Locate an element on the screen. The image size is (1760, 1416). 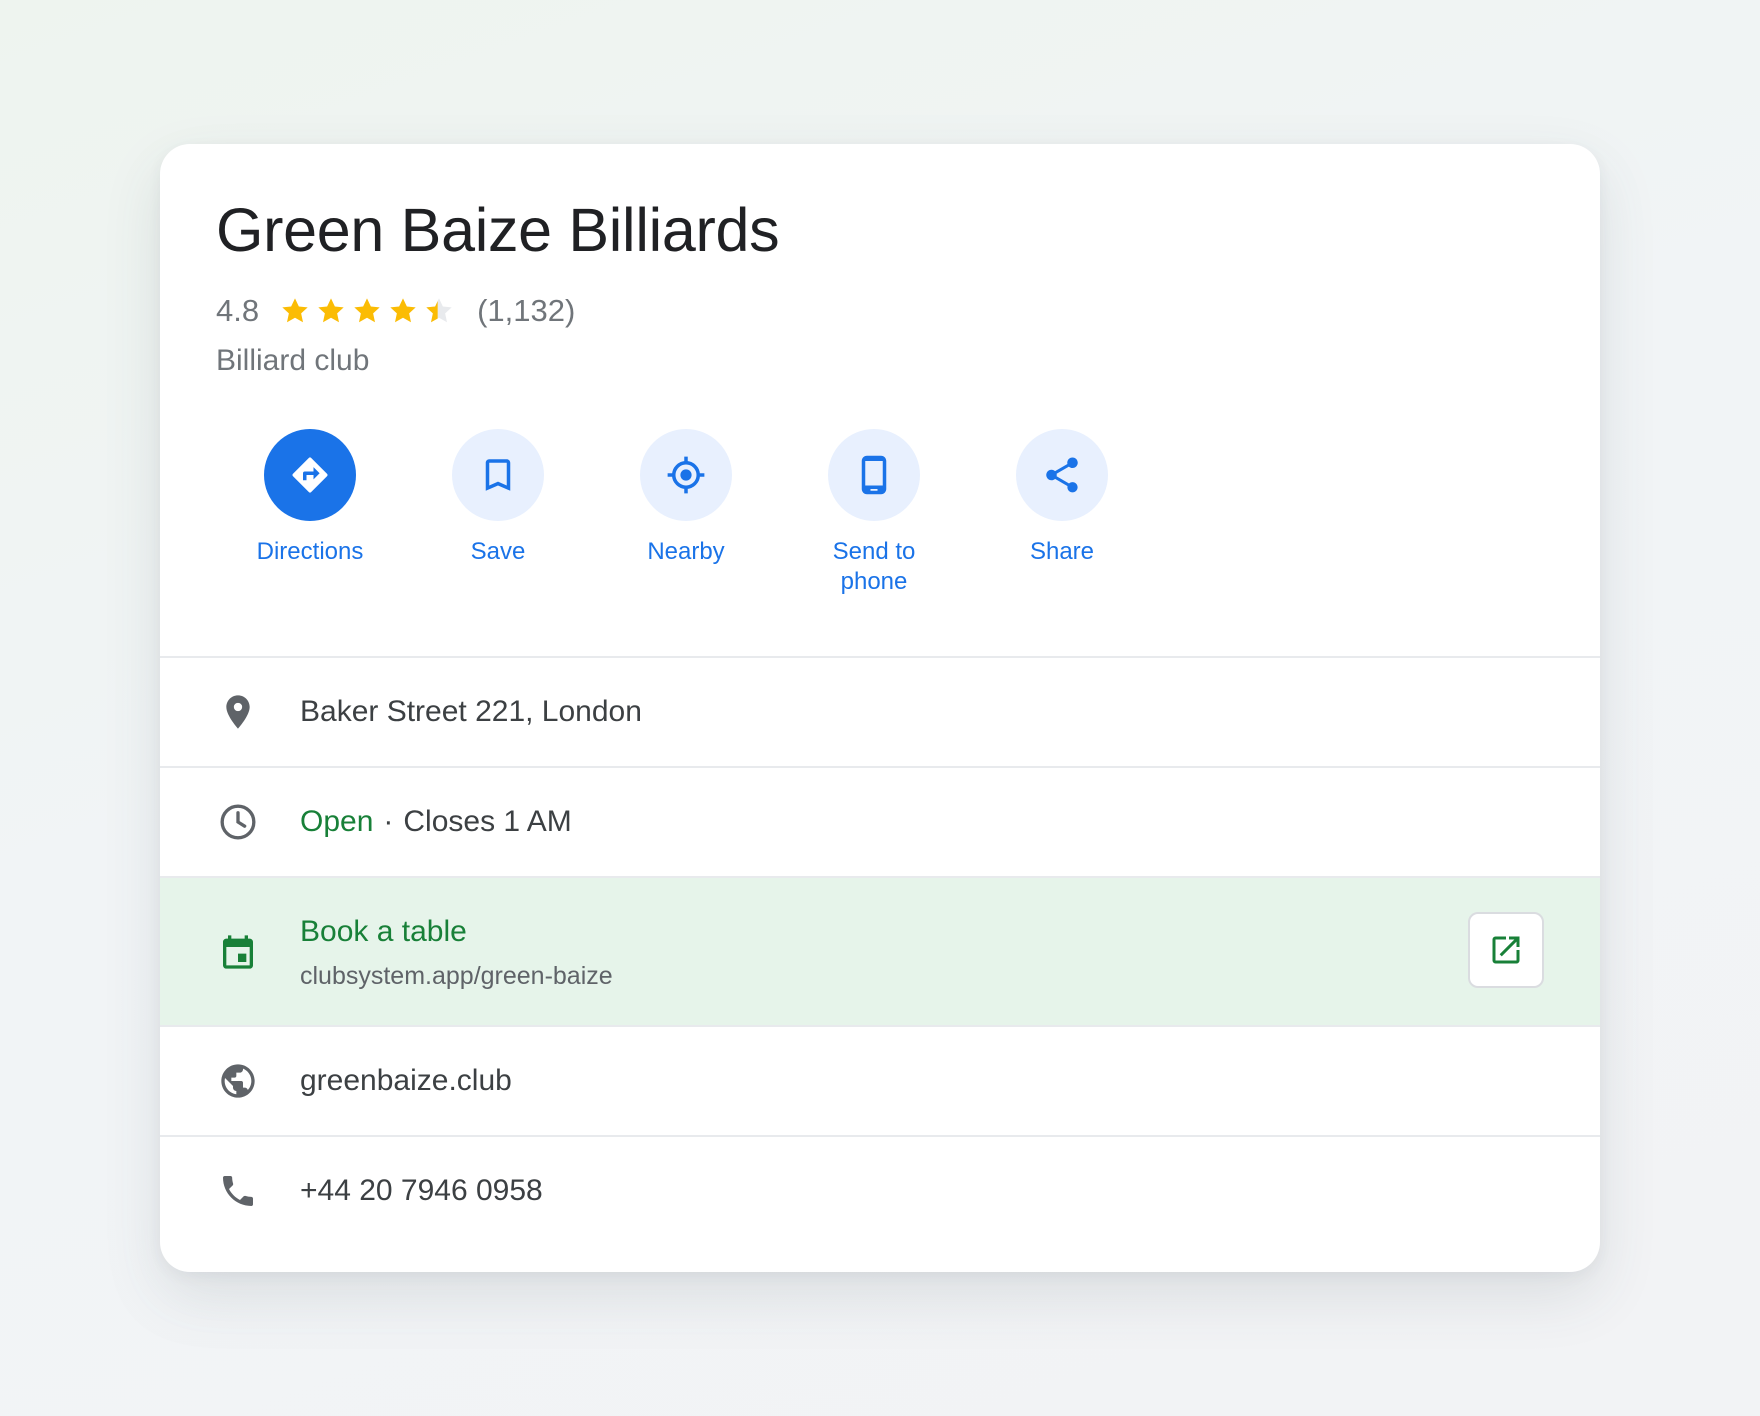
rating-value: 4.8 is located at coordinates (238, 310).